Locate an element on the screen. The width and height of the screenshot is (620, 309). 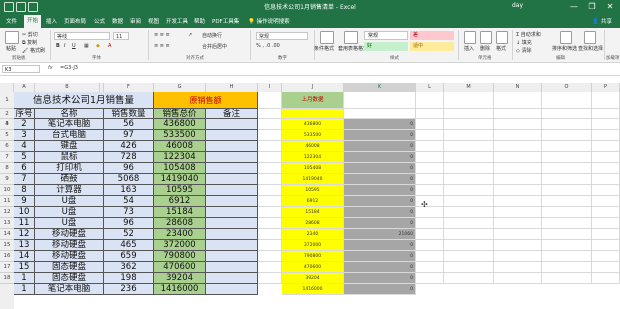
prev-month-value: 2340 is located at coordinates (313, 234).